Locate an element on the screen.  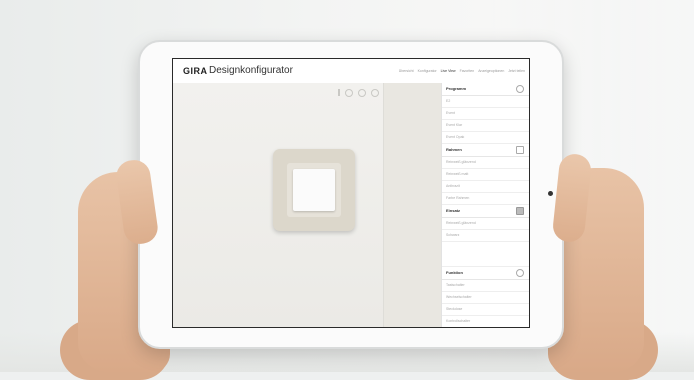
share-icon is located at coordinates (349, 93).